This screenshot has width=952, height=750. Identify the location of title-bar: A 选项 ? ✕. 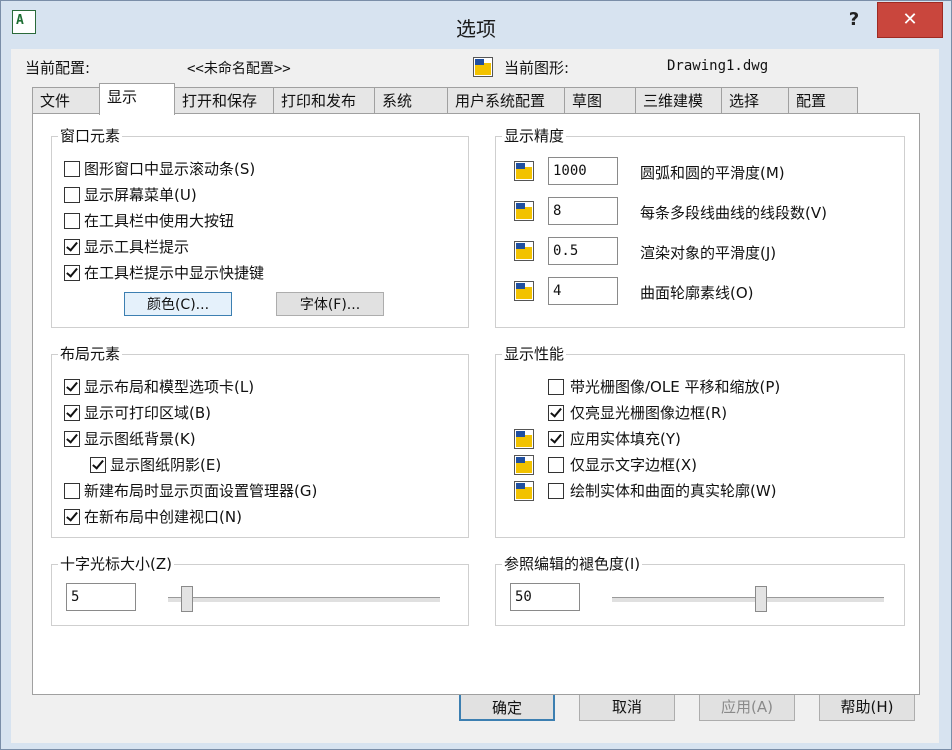
(476, 25).